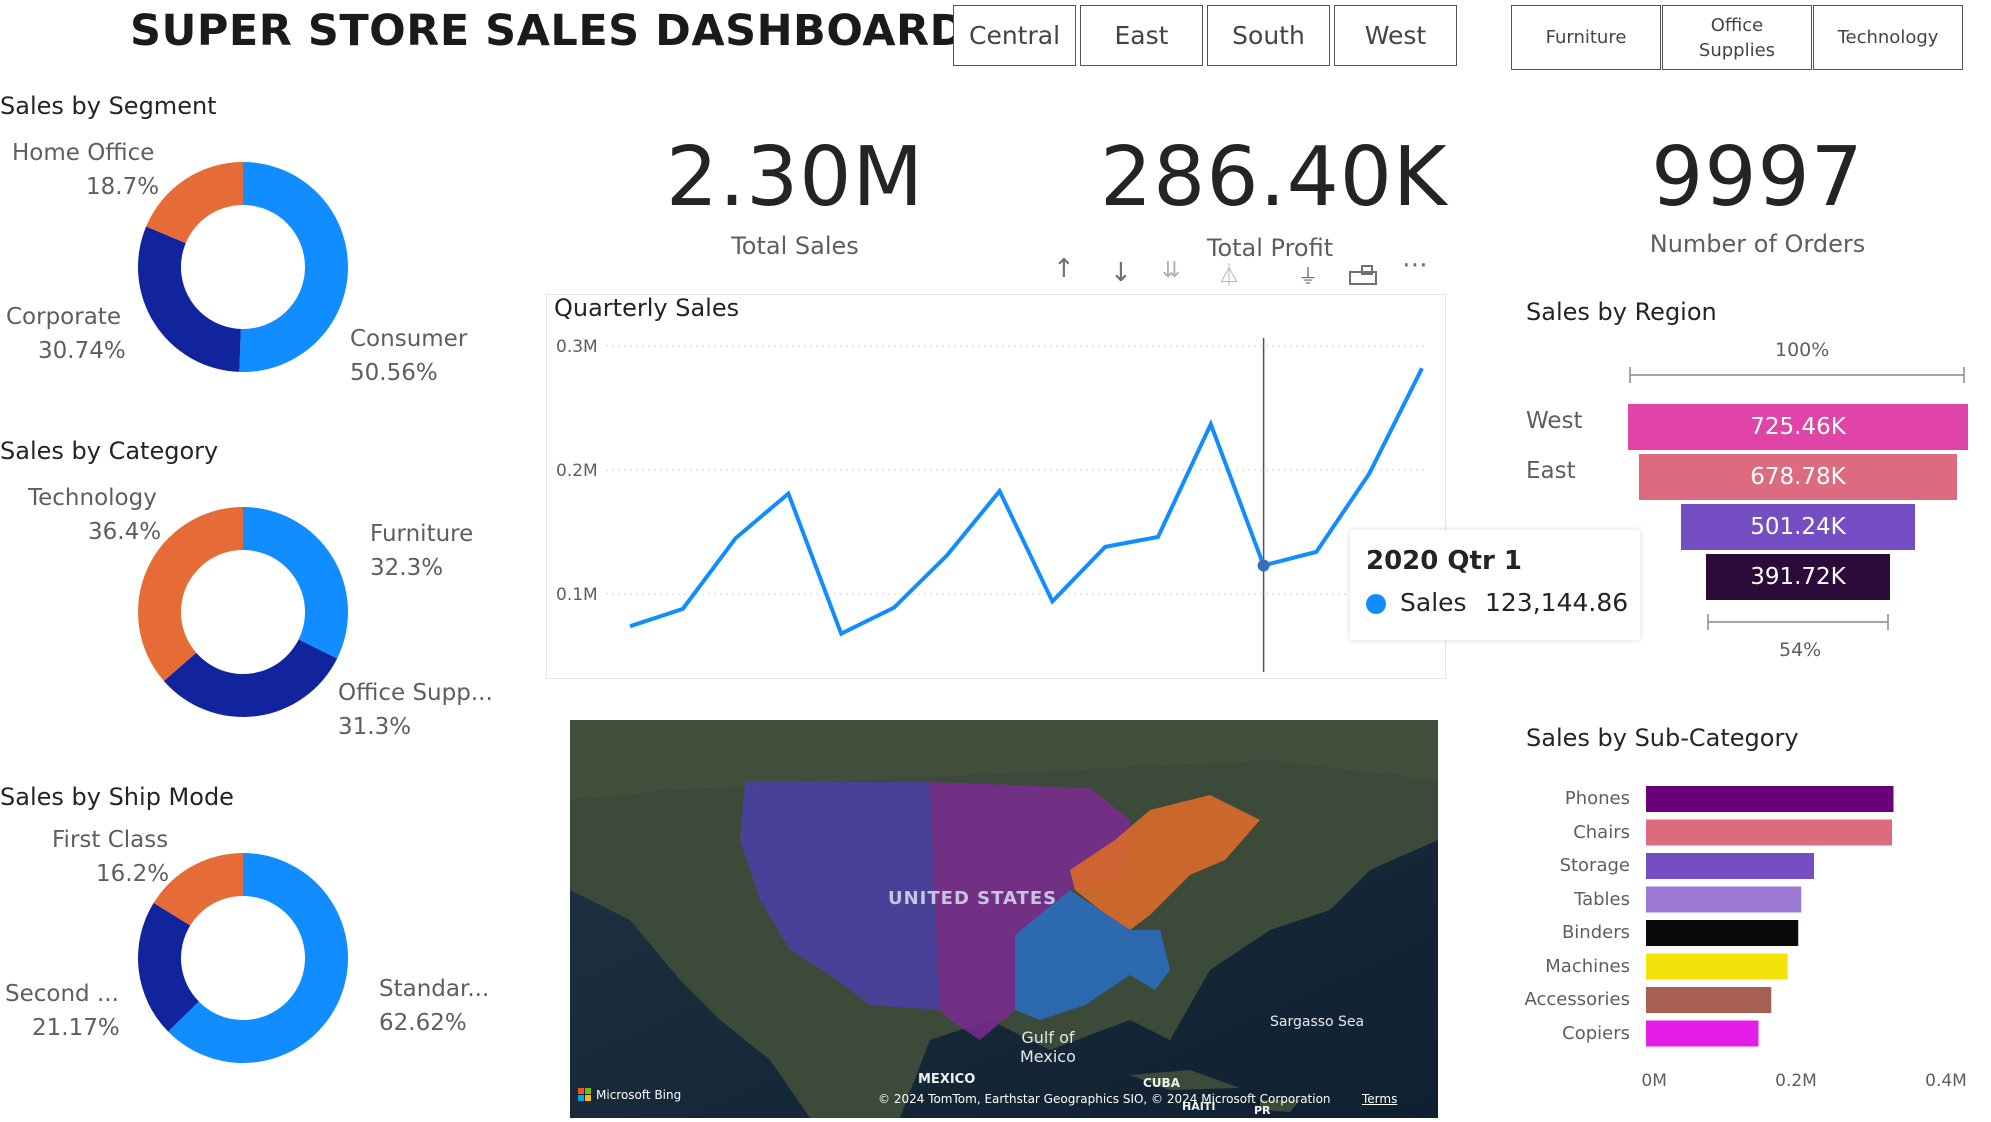 The image size is (1991, 1122). What do you see at coordinates (133, 874) in the screenshot?
I see `shipmode-pct-first-class: 16.2%` at bounding box center [133, 874].